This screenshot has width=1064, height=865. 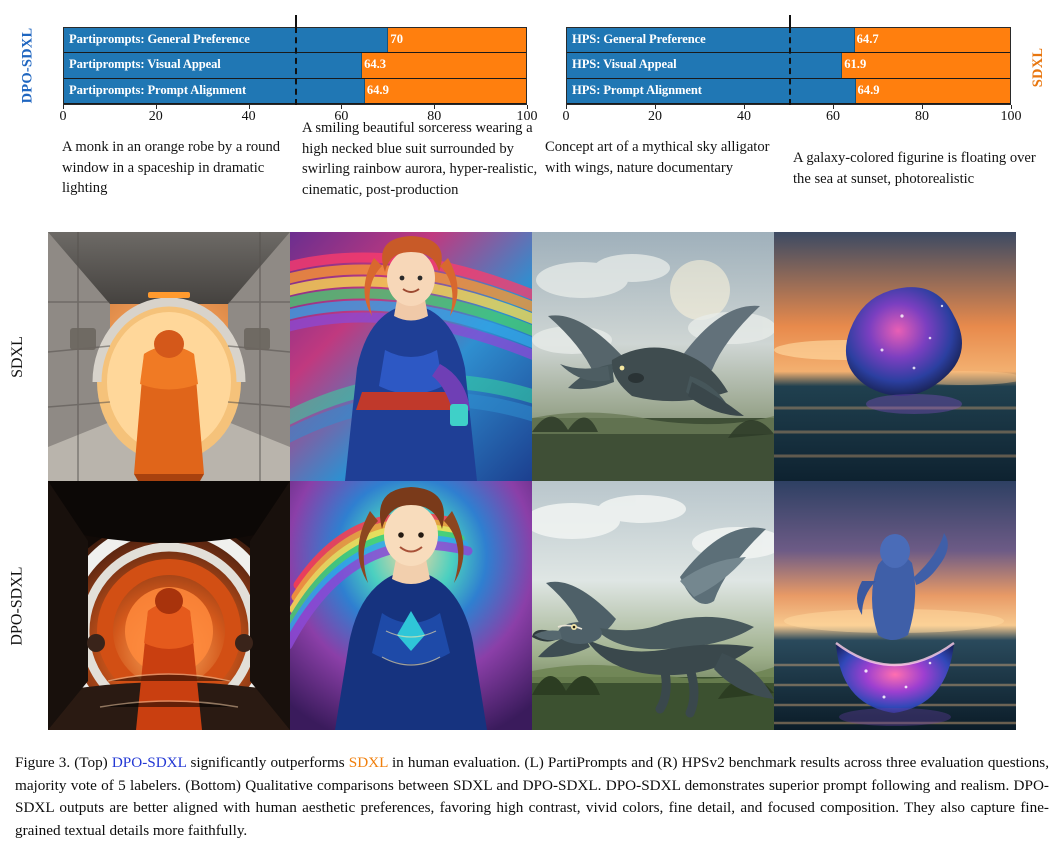 What do you see at coordinates (922, 116) in the screenshot?
I see `axis-tick-label: 80` at bounding box center [922, 116].